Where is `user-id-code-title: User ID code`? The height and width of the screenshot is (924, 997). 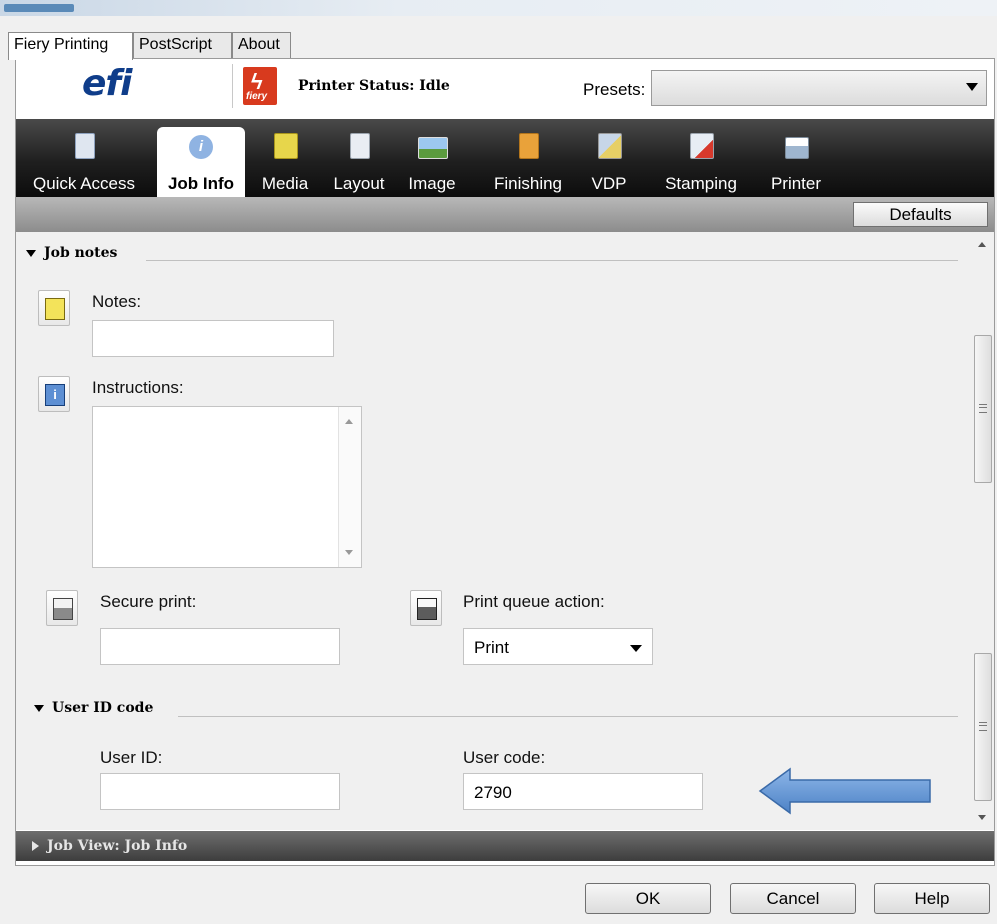 user-id-code-title: User ID code is located at coordinates (103, 708).